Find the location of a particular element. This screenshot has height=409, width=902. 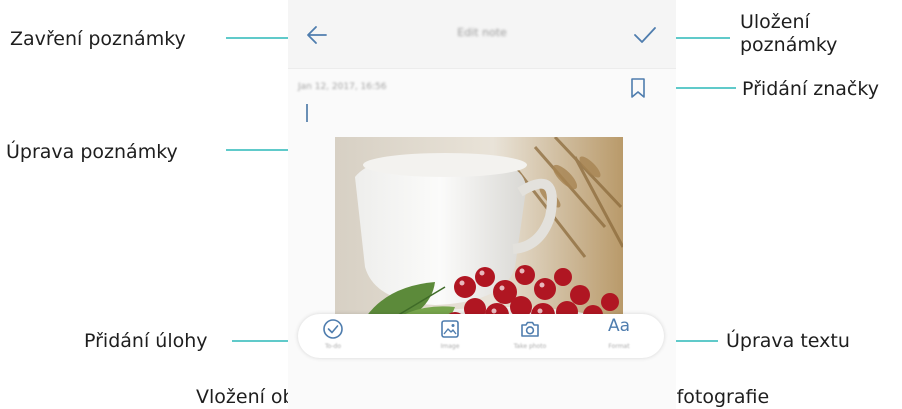

text-format-icon: Aa is located at coordinates (619, 326).